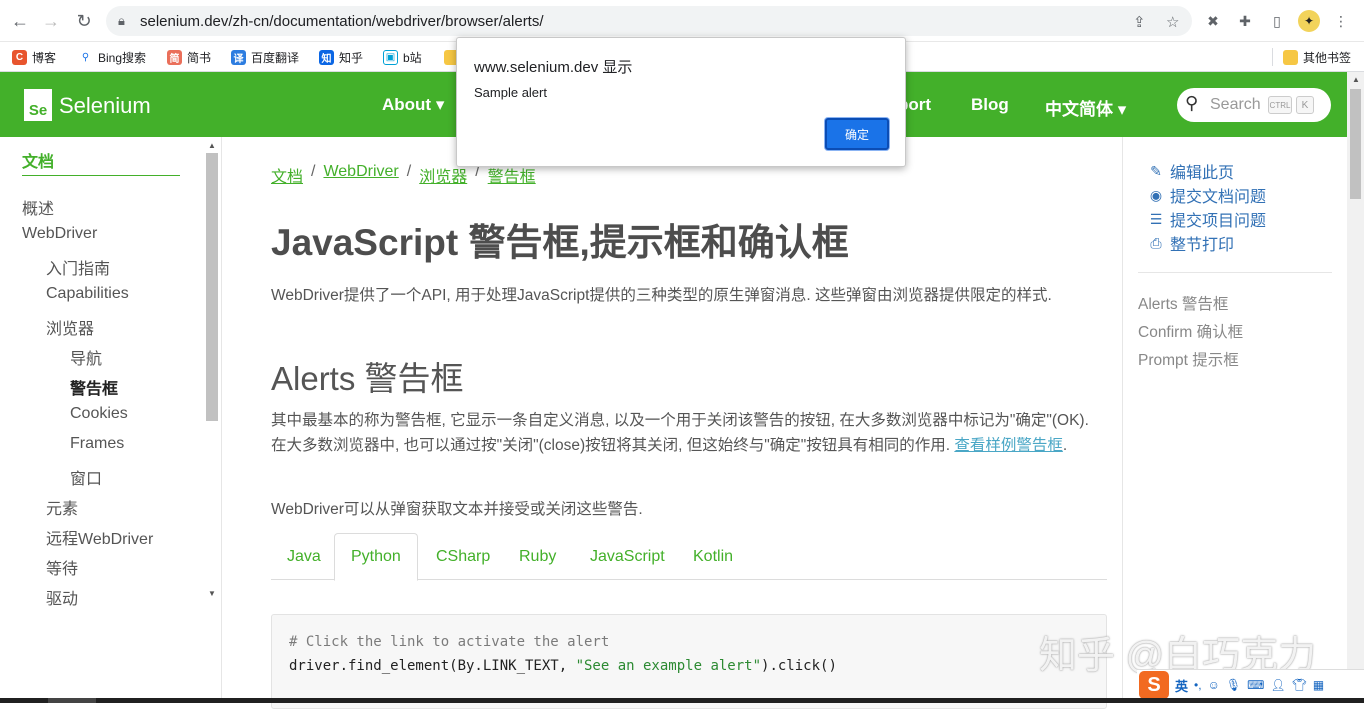 The height and width of the screenshot is (709, 1364). What do you see at coordinates (367, 378) in the screenshot?
I see `section-title: Alerts 警告框` at bounding box center [367, 378].